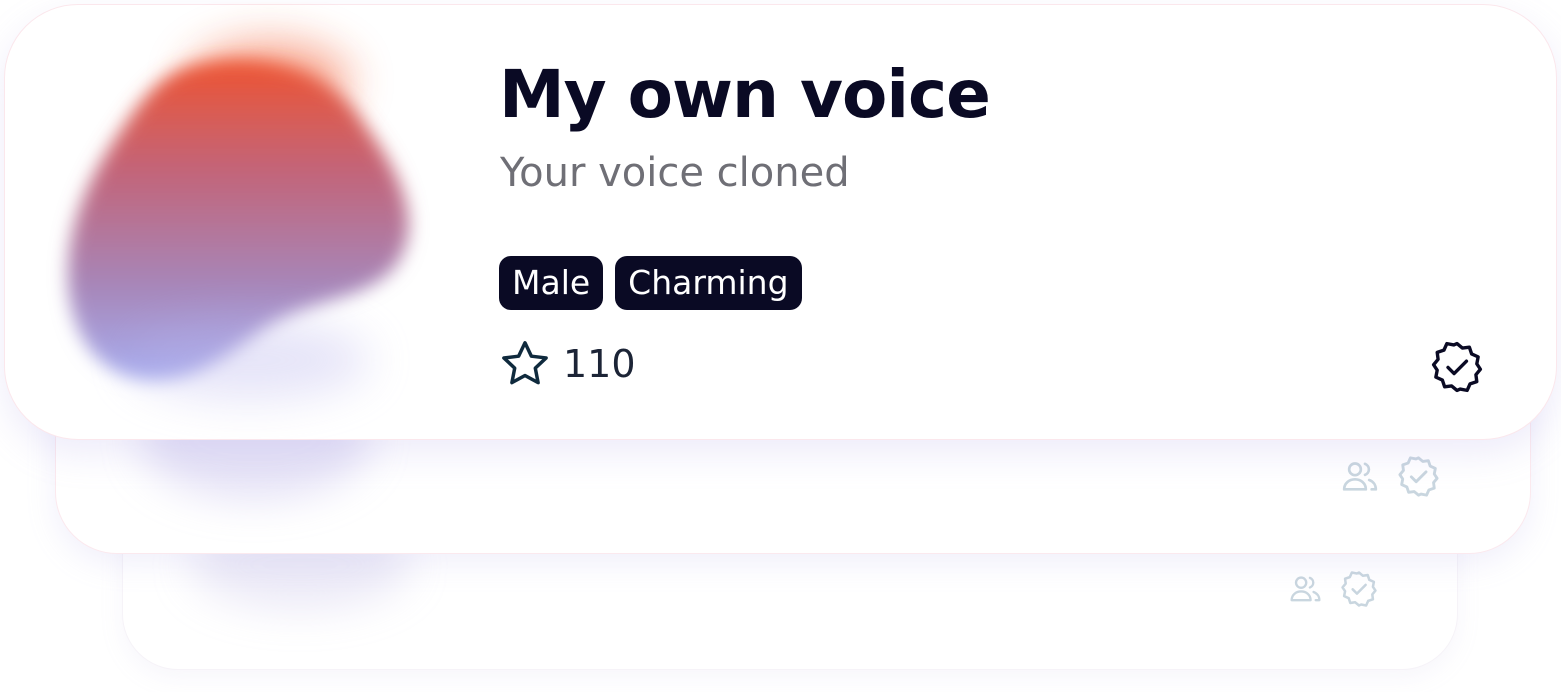 Image resolution: width=1561 pixels, height=692 pixels. I want to click on voice-subtitle: Your voice cloned, so click(675, 173).